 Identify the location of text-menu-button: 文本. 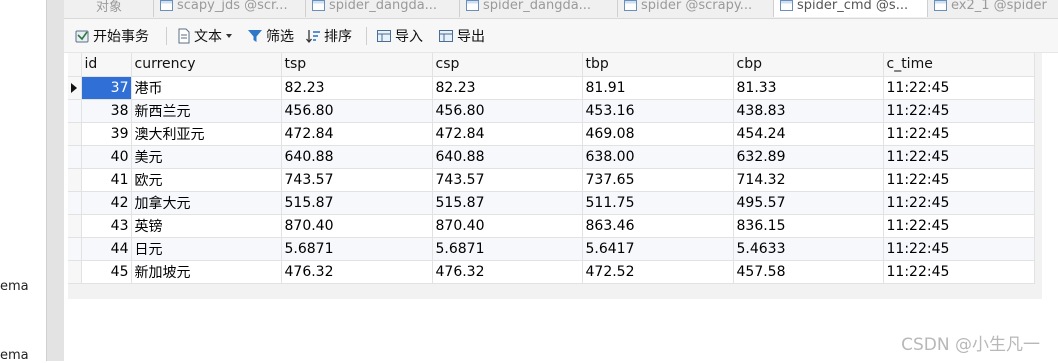
(205, 36).